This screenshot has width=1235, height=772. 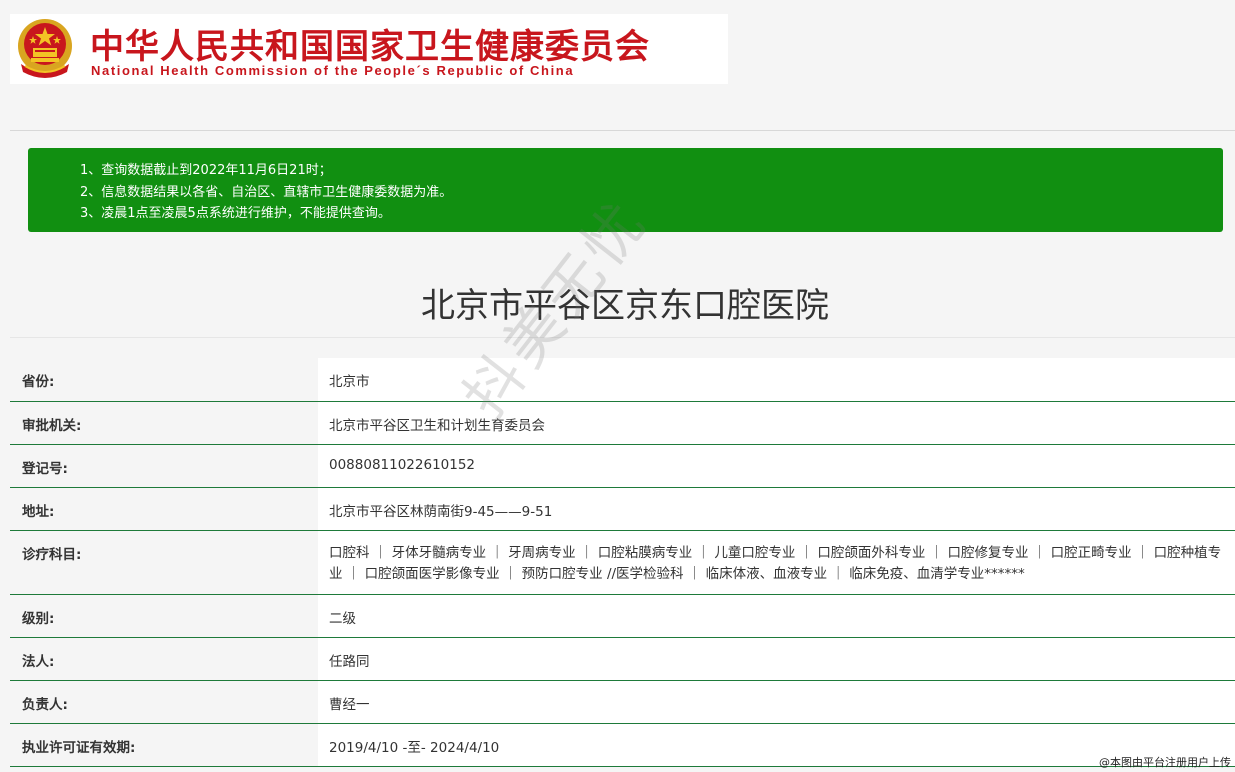 I want to click on row-value: 2019/4/10 -至- 2024/4/10, so click(x=776, y=745).